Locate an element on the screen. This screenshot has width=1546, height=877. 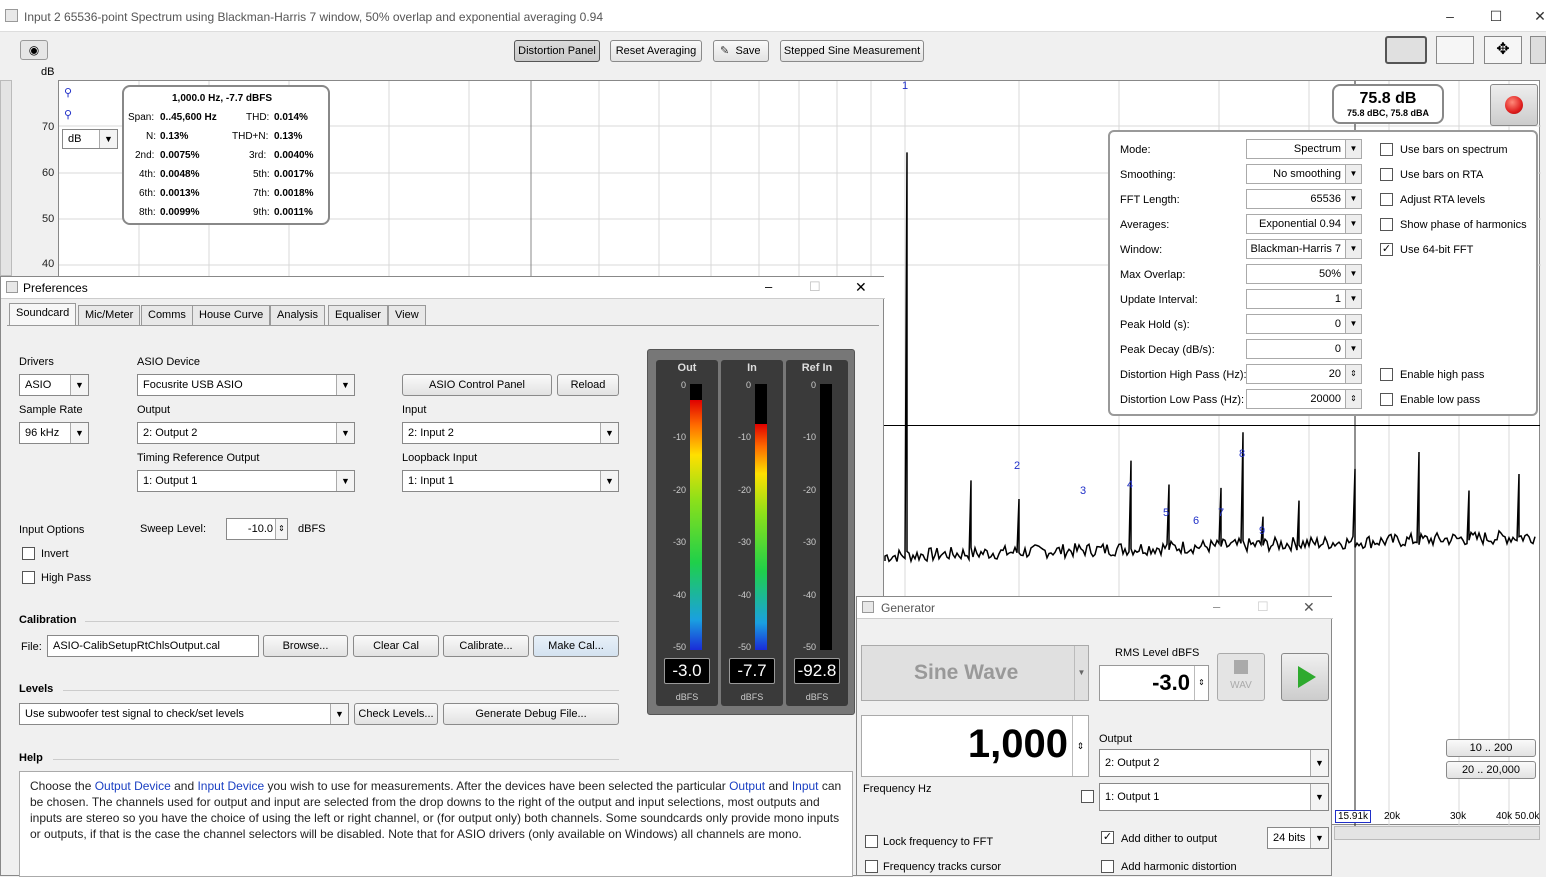
horizontal-scrollbar is located at coordinates (1437, 833).